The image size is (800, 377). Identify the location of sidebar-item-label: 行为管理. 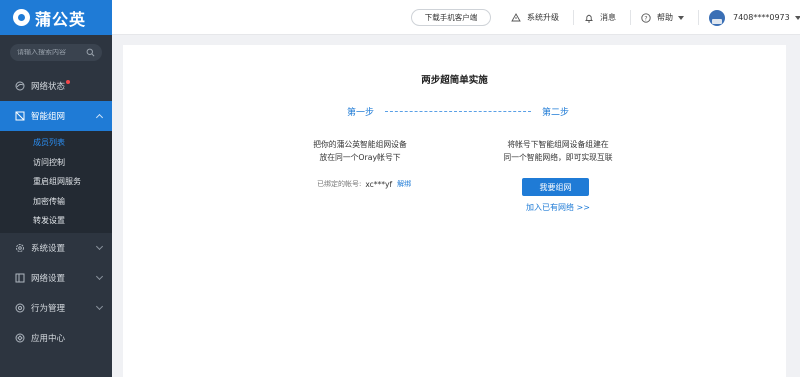
(48, 308).